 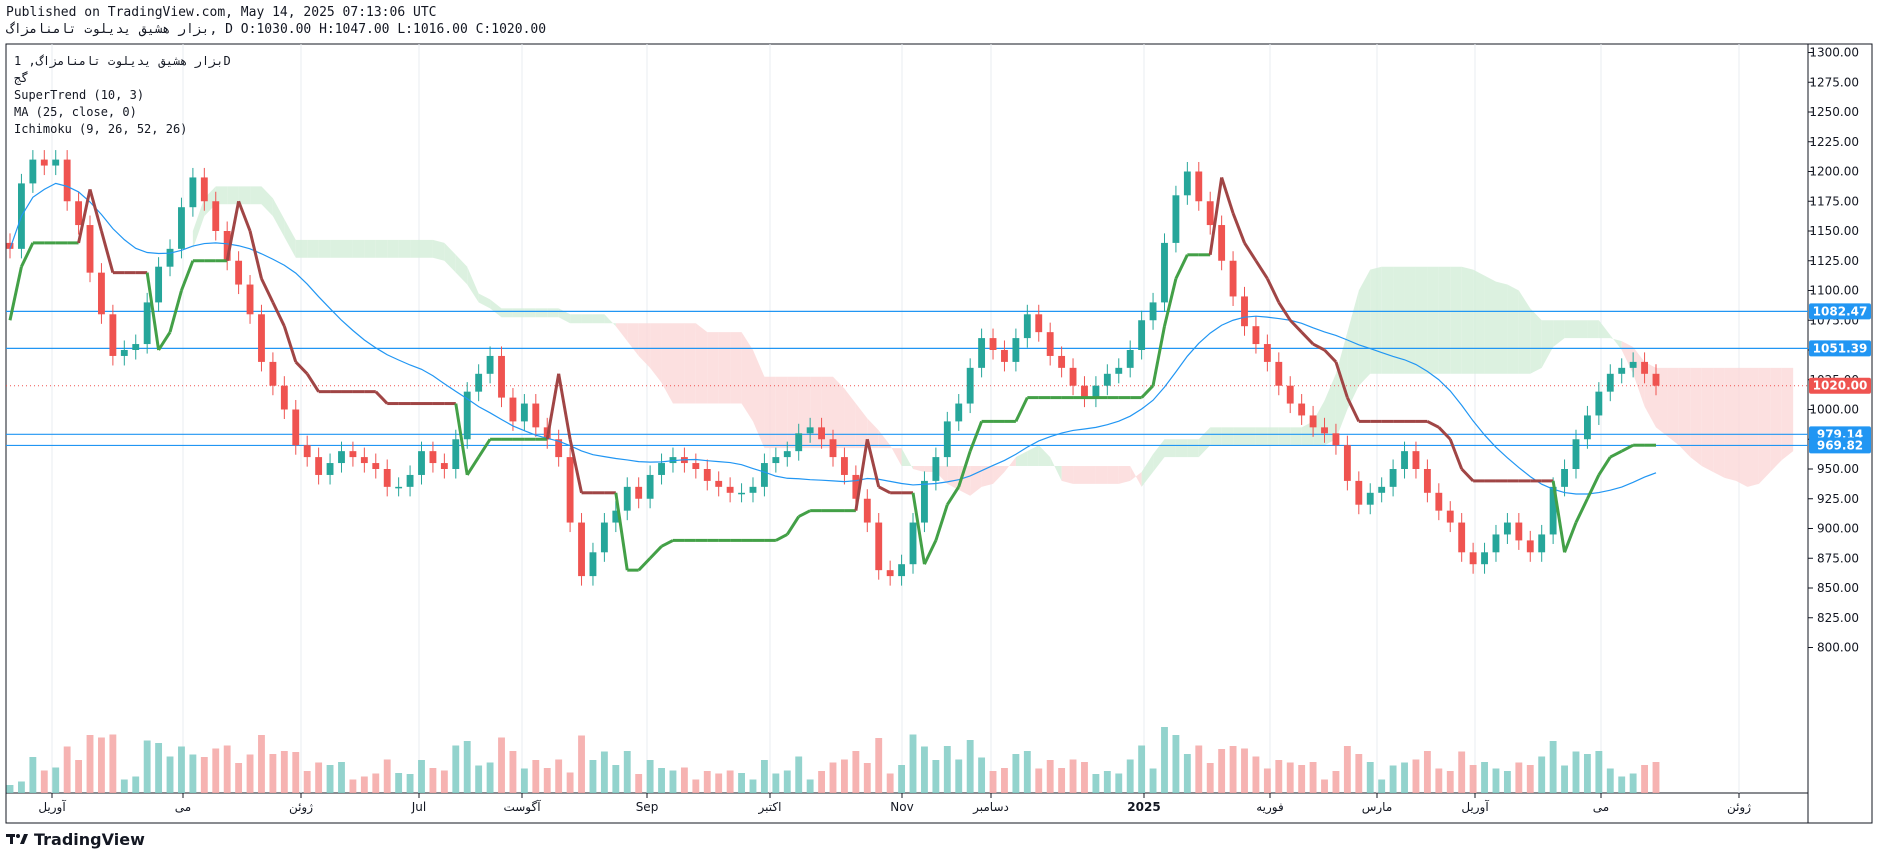 What do you see at coordinates (122, 129) in the screenshot?
I see `legend-ichimoku: Ichimoku (9, 26, 52, 26)` at bounding box center [122, 129].